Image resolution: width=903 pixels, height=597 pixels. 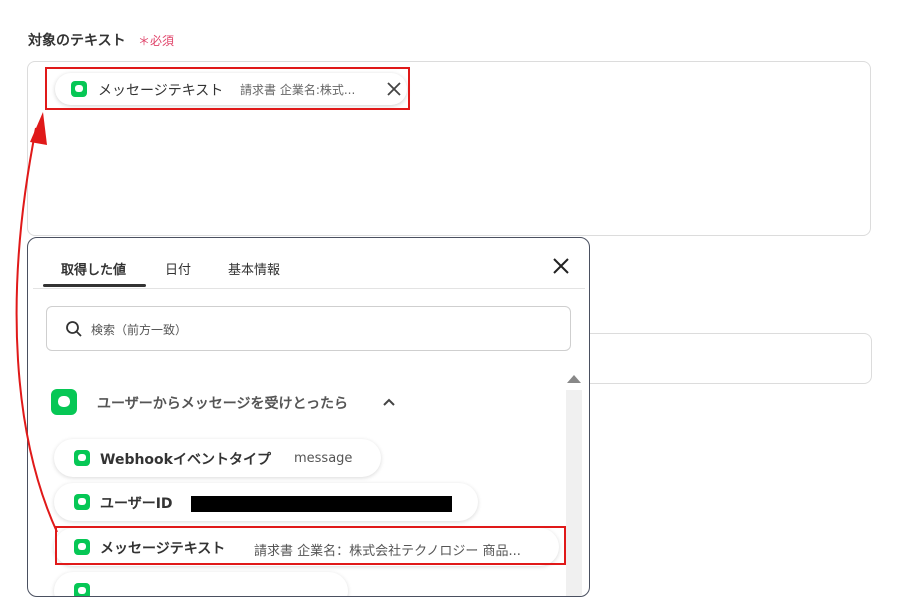 I want to click on tab-acquired-values: 取得した値, so click(x=93, y=268).